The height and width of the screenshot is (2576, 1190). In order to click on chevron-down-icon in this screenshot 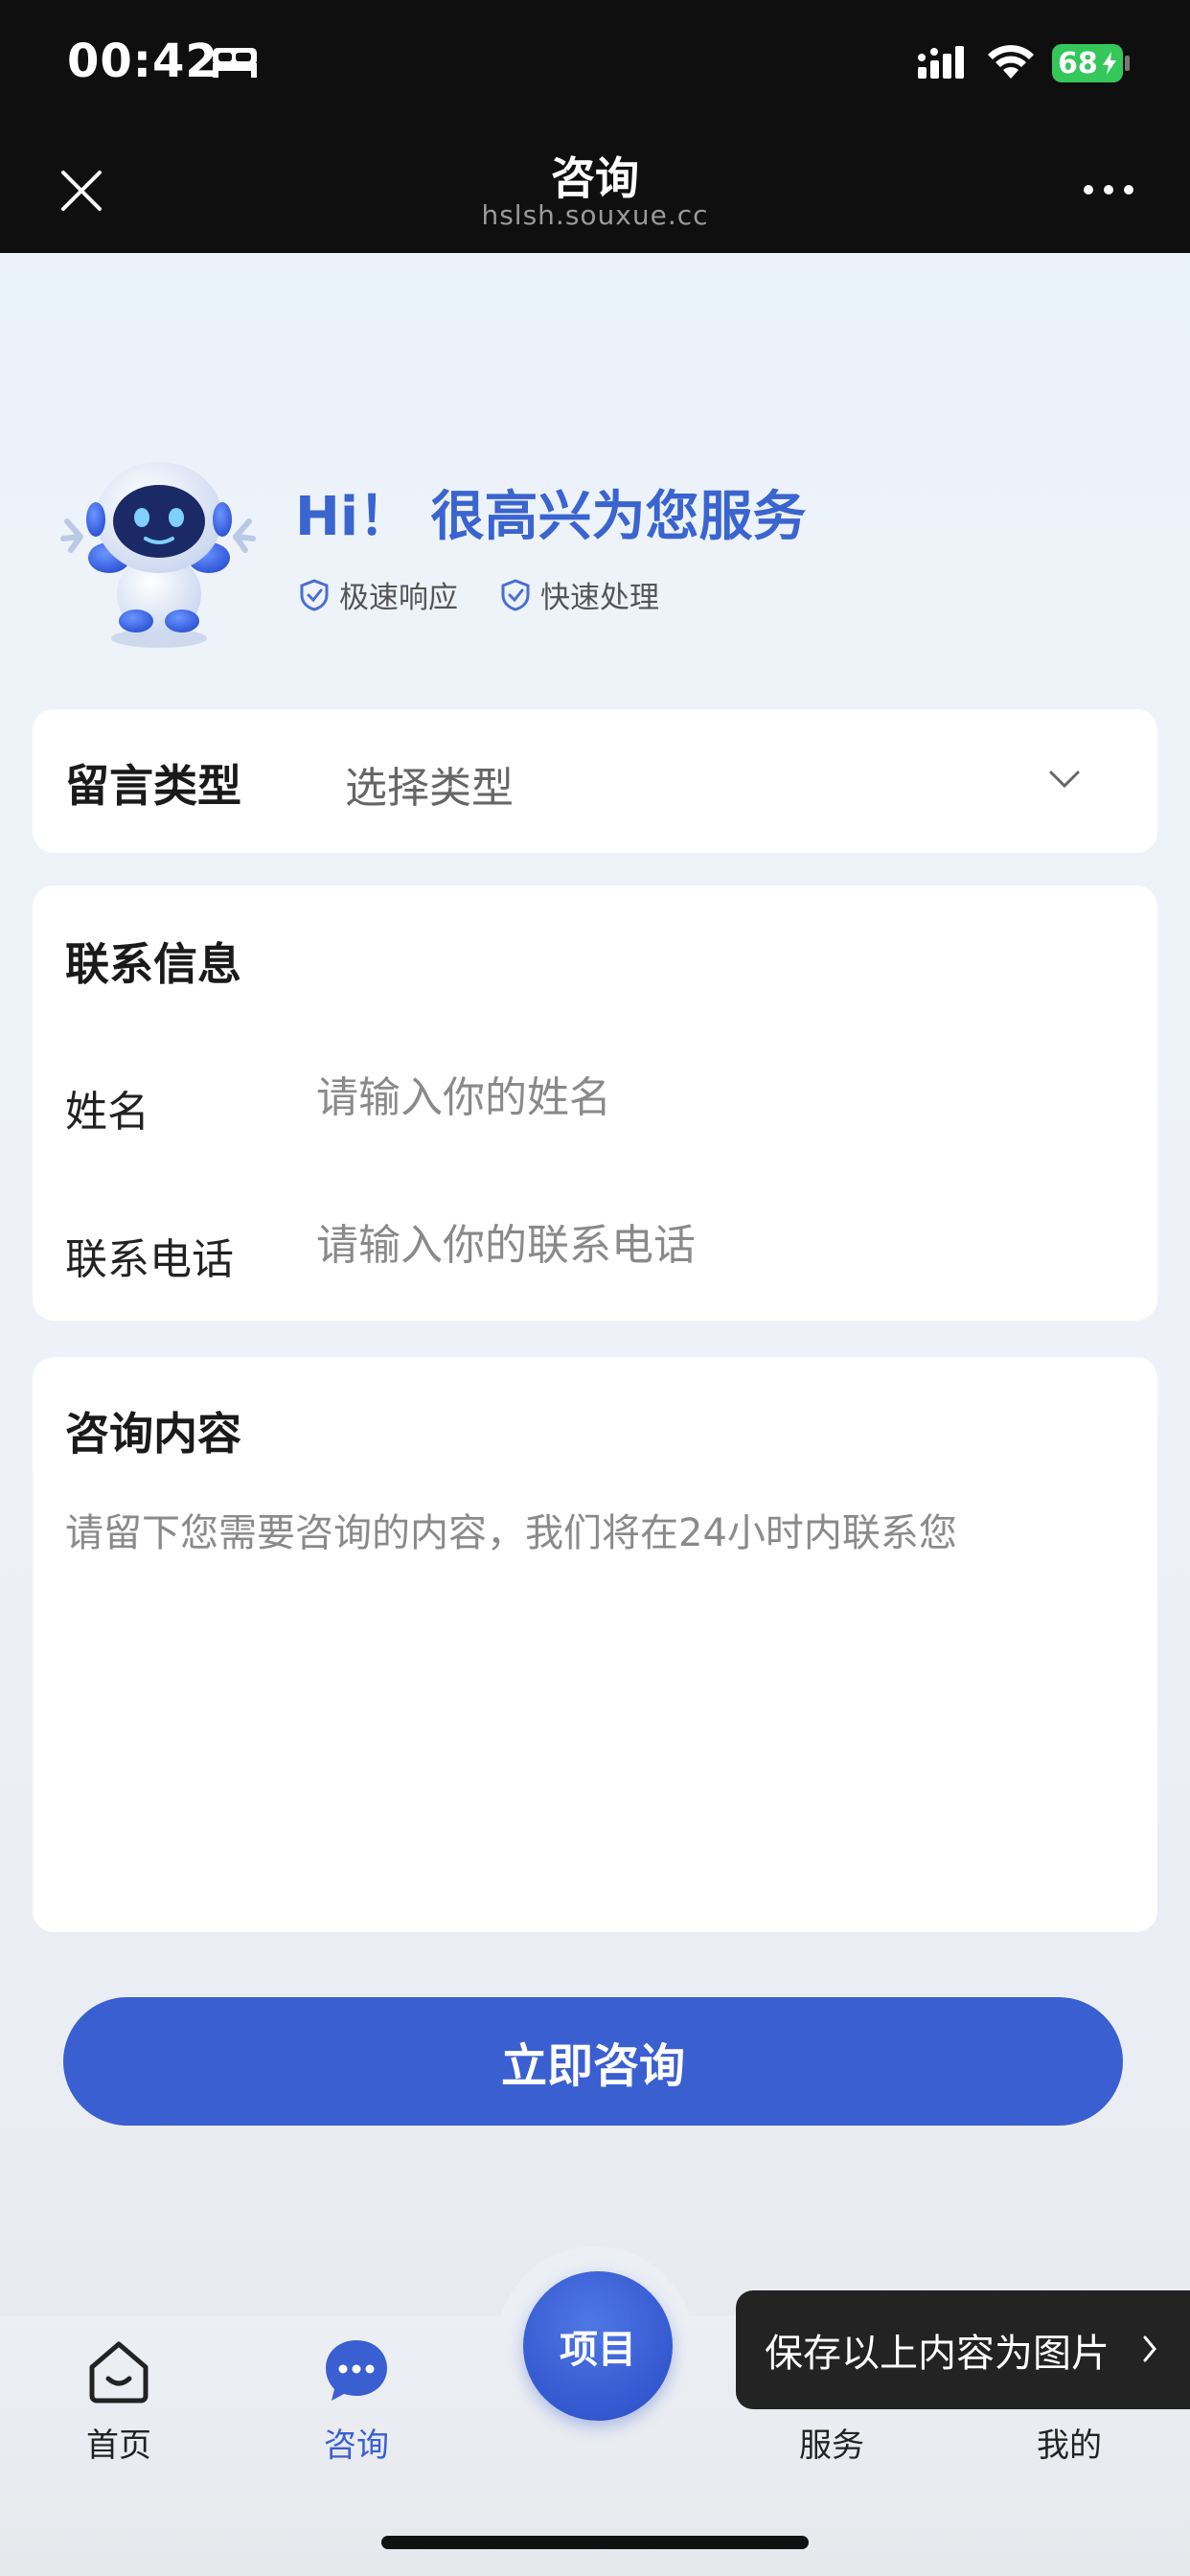, I will do `click(1065, 779)`.